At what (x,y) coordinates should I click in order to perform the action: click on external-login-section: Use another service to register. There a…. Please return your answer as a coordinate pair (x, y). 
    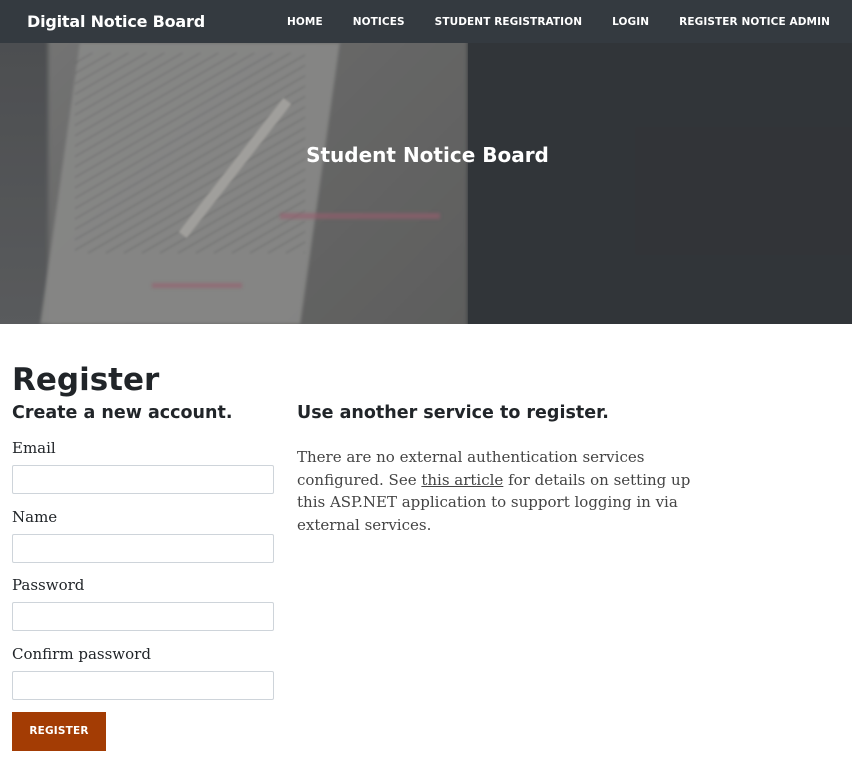
    Looking at the image, I should click on (507, 469).